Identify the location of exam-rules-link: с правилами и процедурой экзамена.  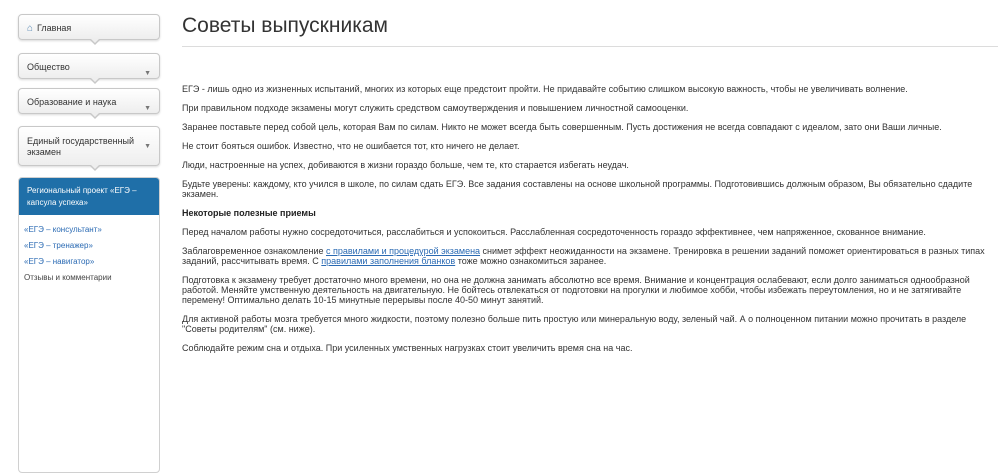
(403, 251).